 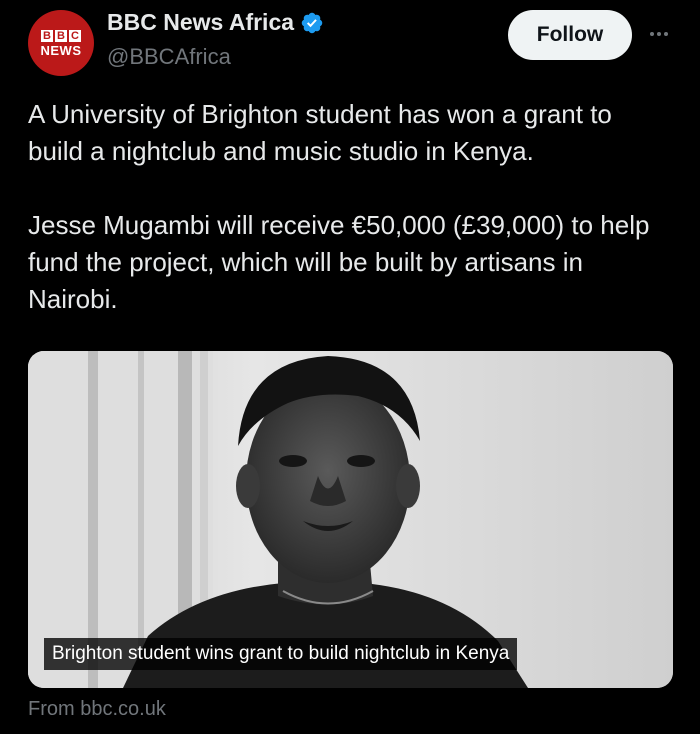 I want to click on avatar: B B C NEWS, so click(x=61, y=43).